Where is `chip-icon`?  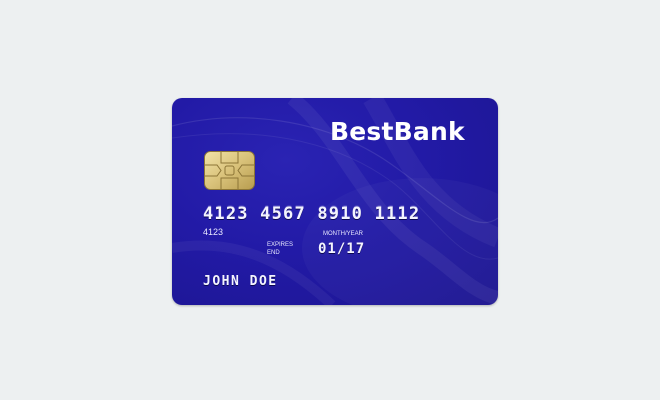
chip-icon is located at coordinates (229, 170).